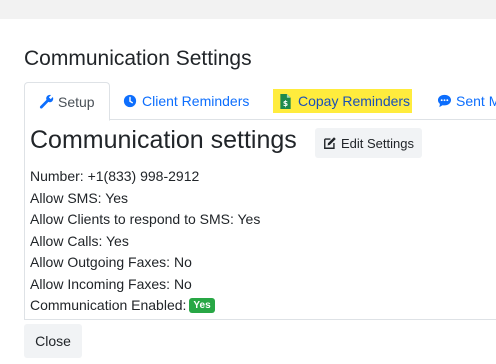 The height and width of the screenshot is (364, 496). Describe the element at coordinates (46, 101) in the screenshot. I see `wrench-icon` at that location.